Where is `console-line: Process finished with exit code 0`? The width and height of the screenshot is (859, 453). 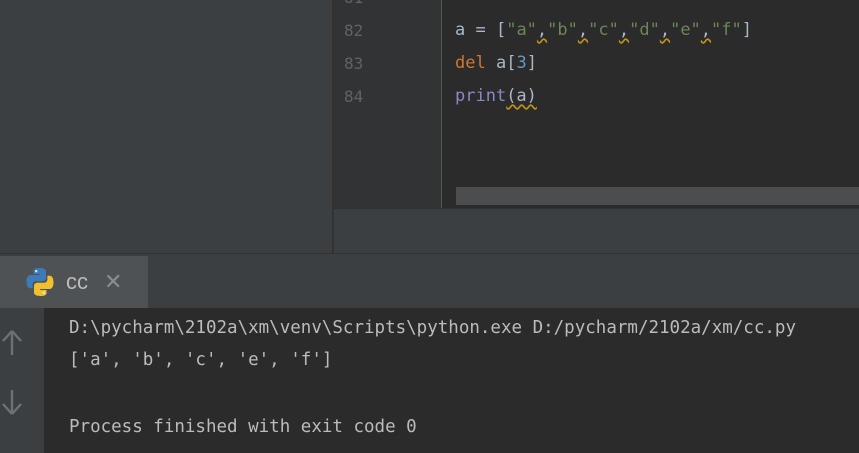 console-line: Process finished with exit code 0 is located at coordinates (243, 427).